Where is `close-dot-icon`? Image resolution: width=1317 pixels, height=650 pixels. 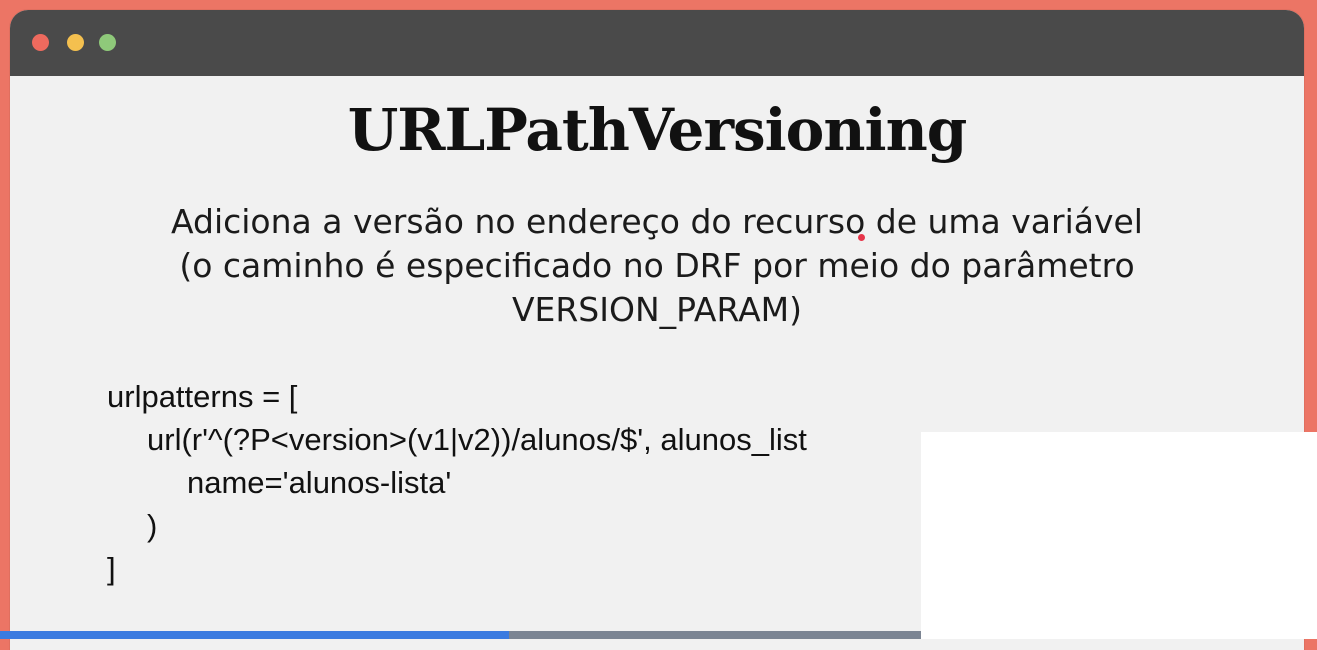
close-dot-icon is located at coordinates (40, 42).